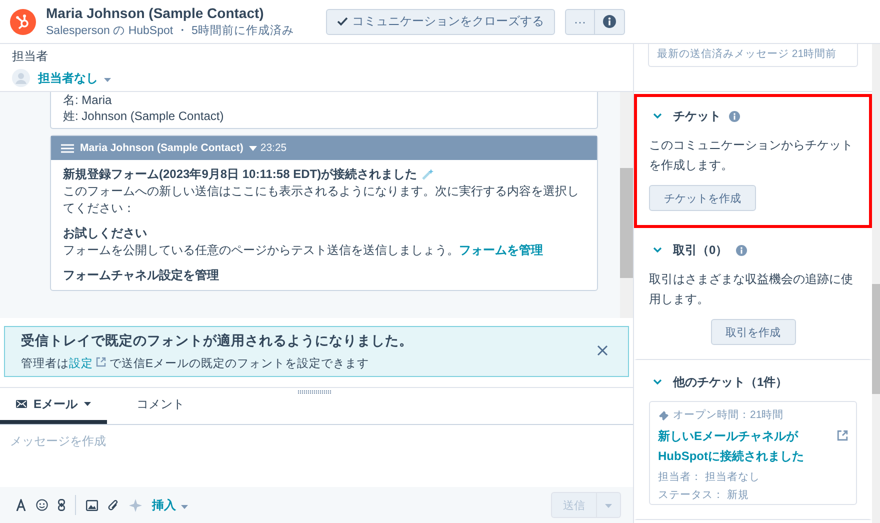 The height and width of the screenshot is (523, 880). I want to click on drag-handle-icon, so click(315, 392).